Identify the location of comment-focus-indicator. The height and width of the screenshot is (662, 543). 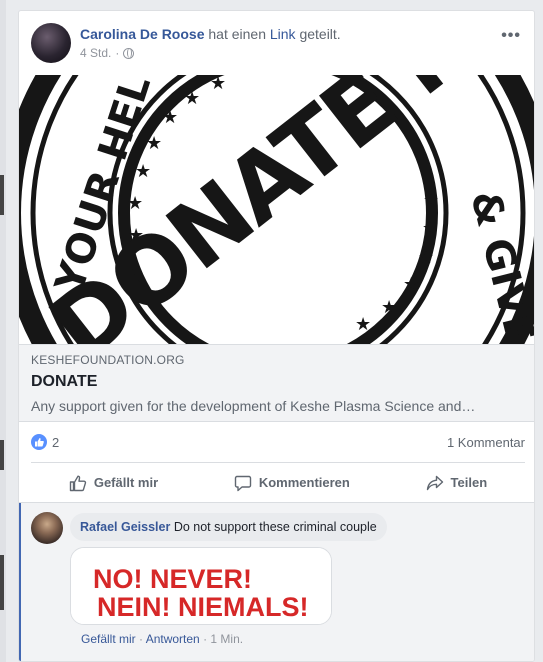
(20, 582).